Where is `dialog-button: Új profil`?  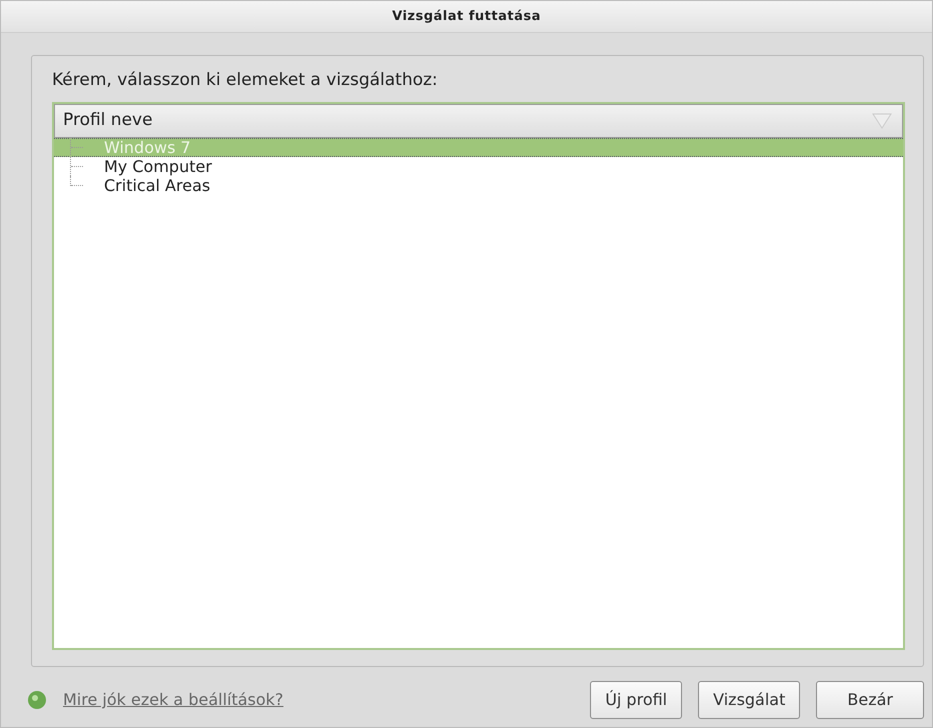 dialog-button: Új profil is located at coordinates (636, 700).